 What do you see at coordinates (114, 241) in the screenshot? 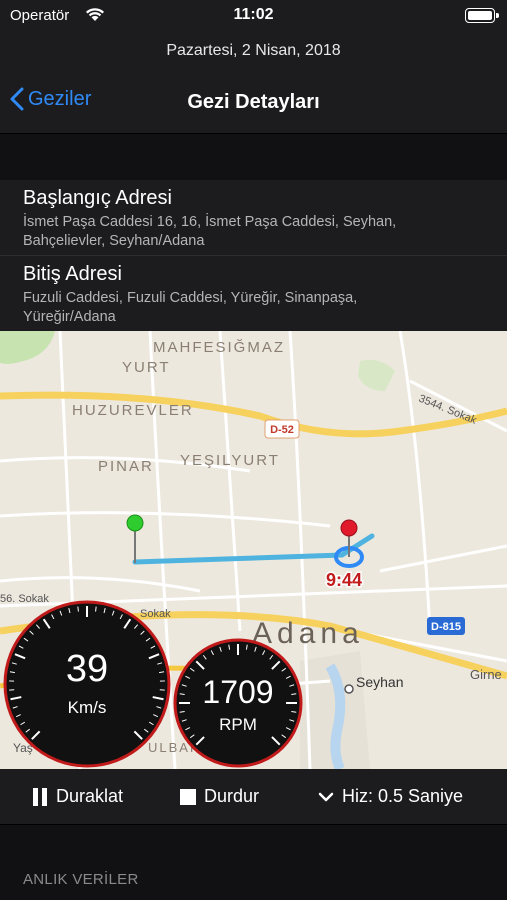
I see `start-address-line2: Bahçelievler, Seyhan/Adana` at bounding box center [114, 241].